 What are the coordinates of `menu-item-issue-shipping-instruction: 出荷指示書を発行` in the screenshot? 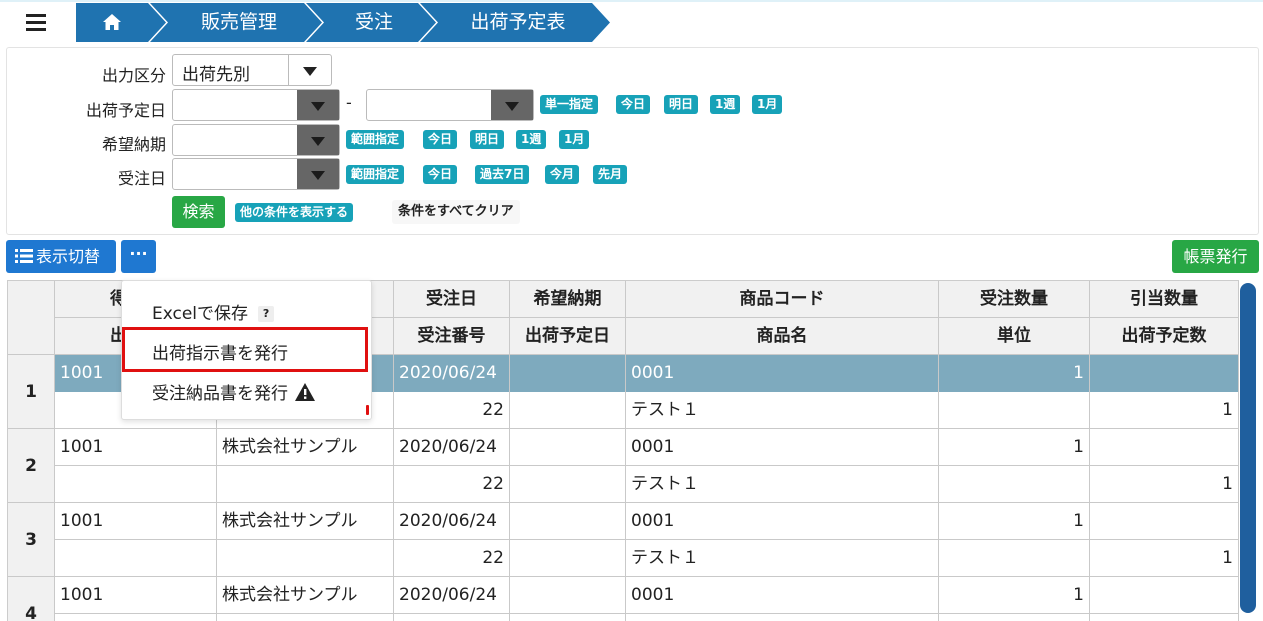 It's located at (220, 351).